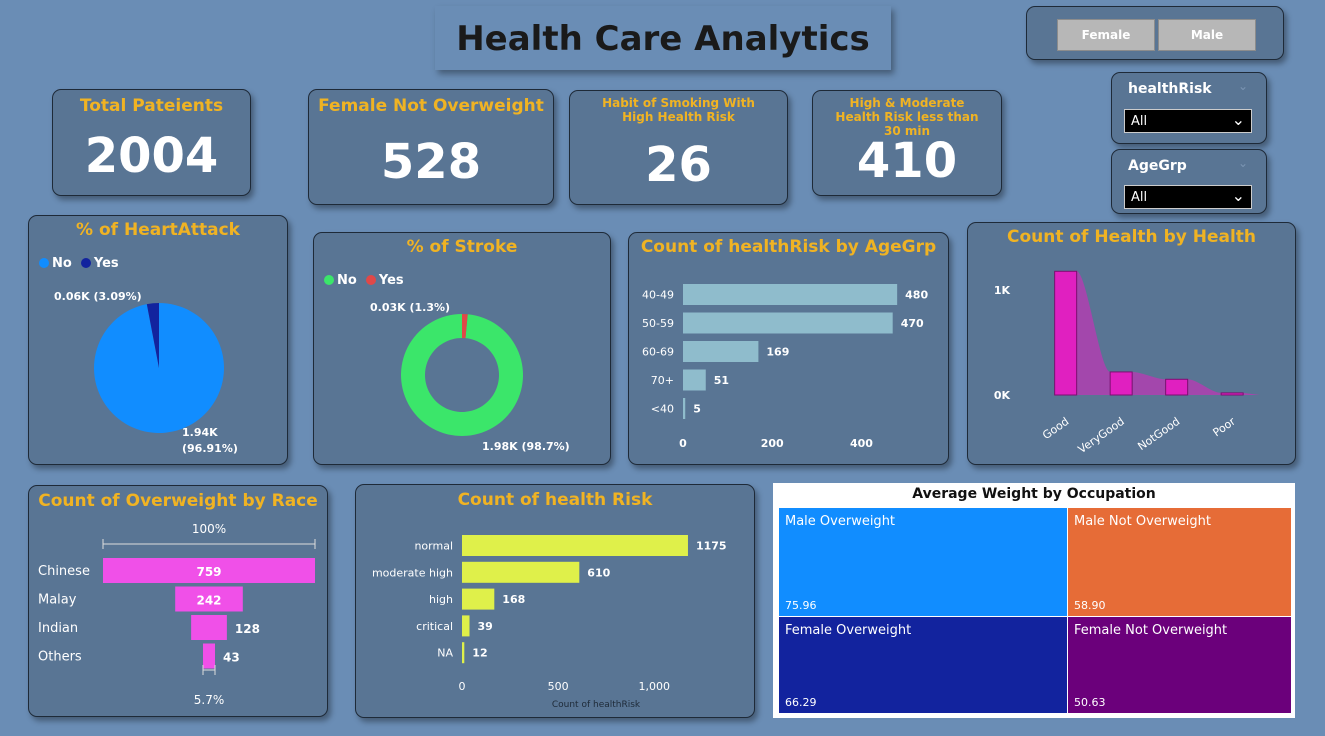 This screenshot has width=1325, height=736. I want to click on healthrisk-dropdown: All ⌄, so click(1188, 121).